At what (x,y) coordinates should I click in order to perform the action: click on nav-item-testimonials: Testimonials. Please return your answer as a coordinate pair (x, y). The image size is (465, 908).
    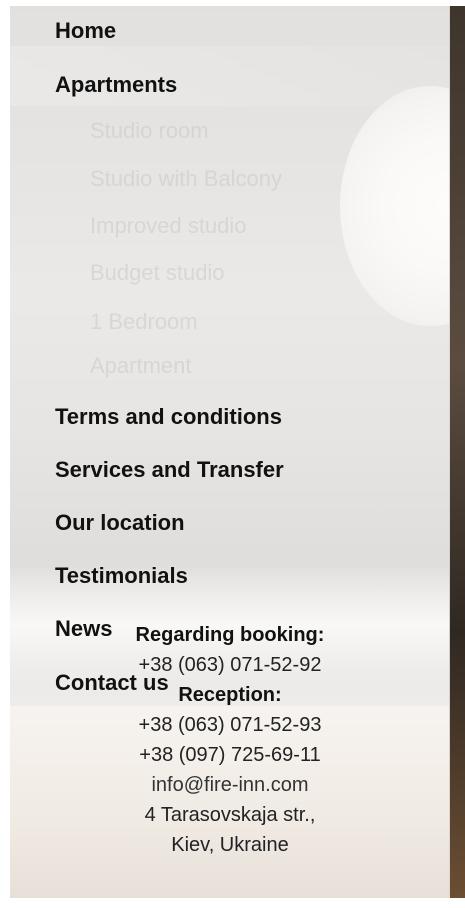
    Looking at the image, I should click on (121, 576).